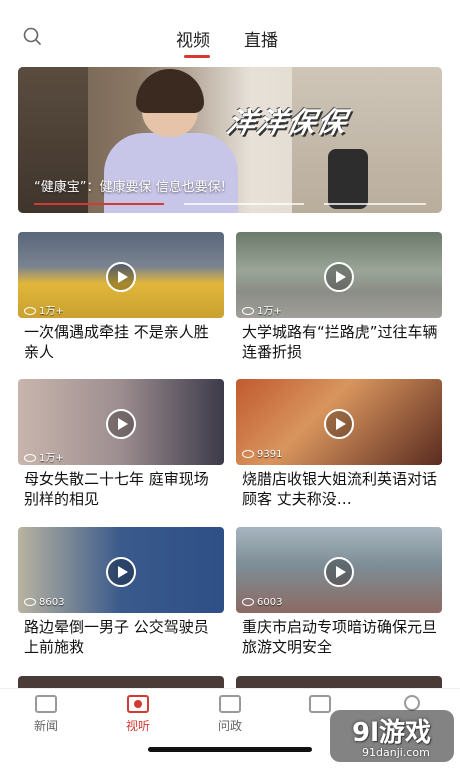 This screenshot has width=460, height=768. I want to click on video-thumbnail: 8603, so click(121, 570).